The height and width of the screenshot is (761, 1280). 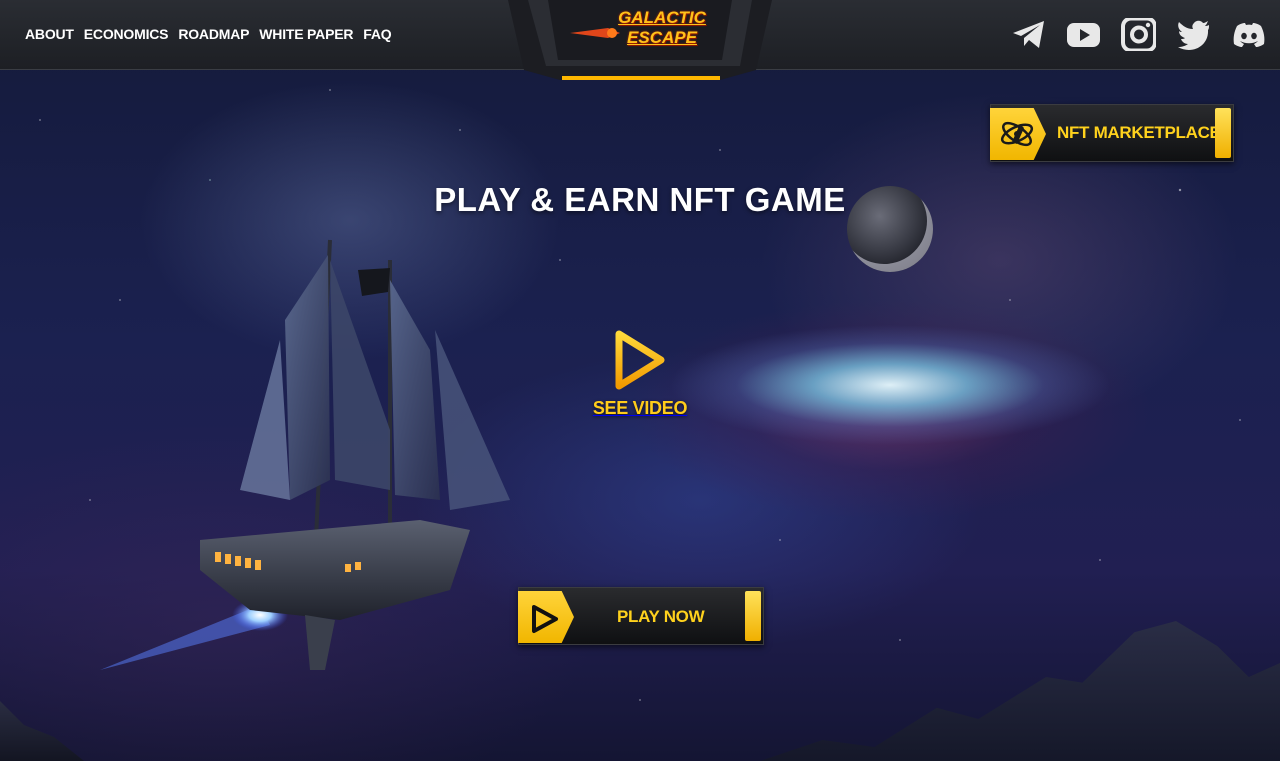 I want to click on play-now-button: PLAY NOW, so click(x=641, y=616).